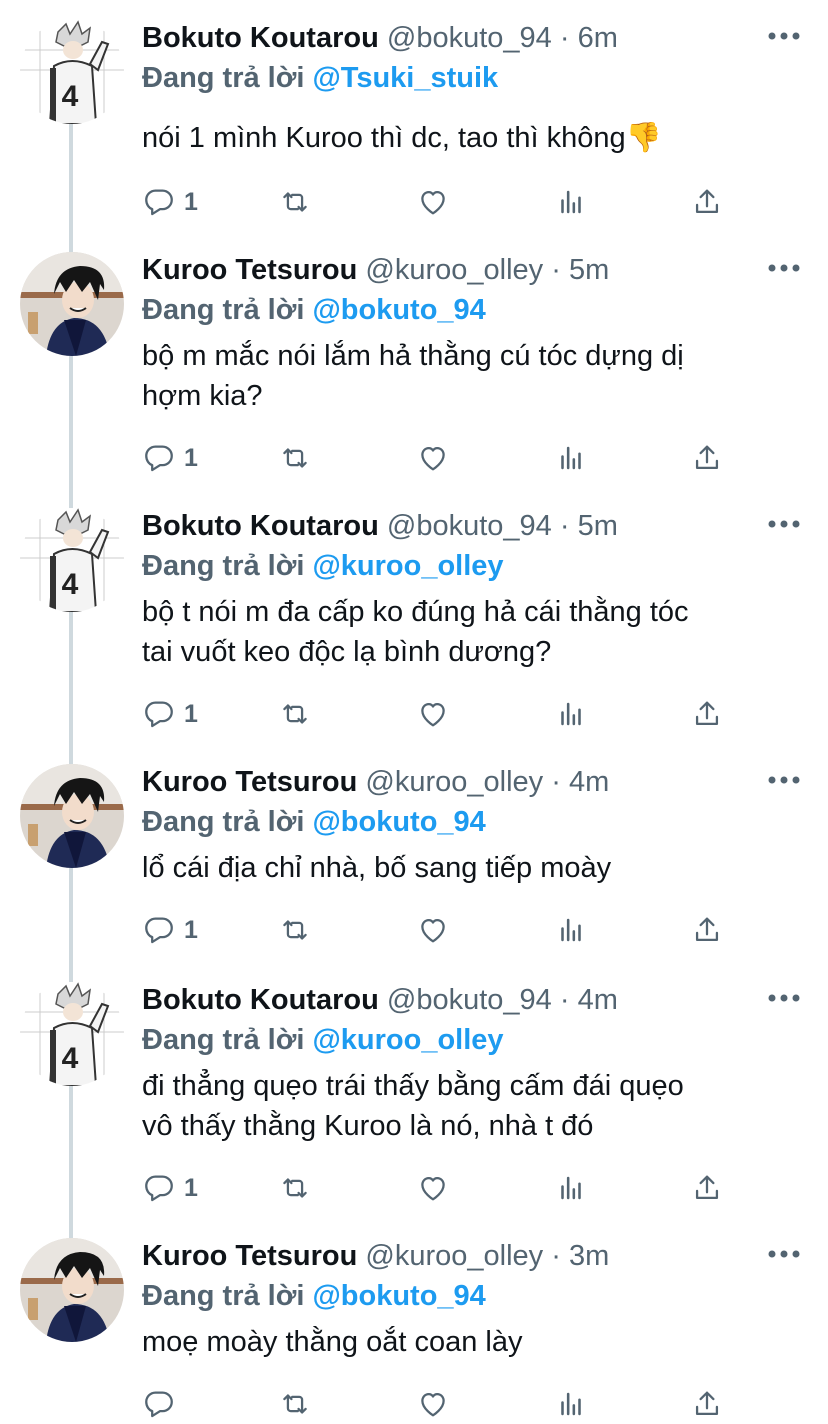 This screenshot has height=1424, width=828. I want to click on reply-button, so click(163, 1404).